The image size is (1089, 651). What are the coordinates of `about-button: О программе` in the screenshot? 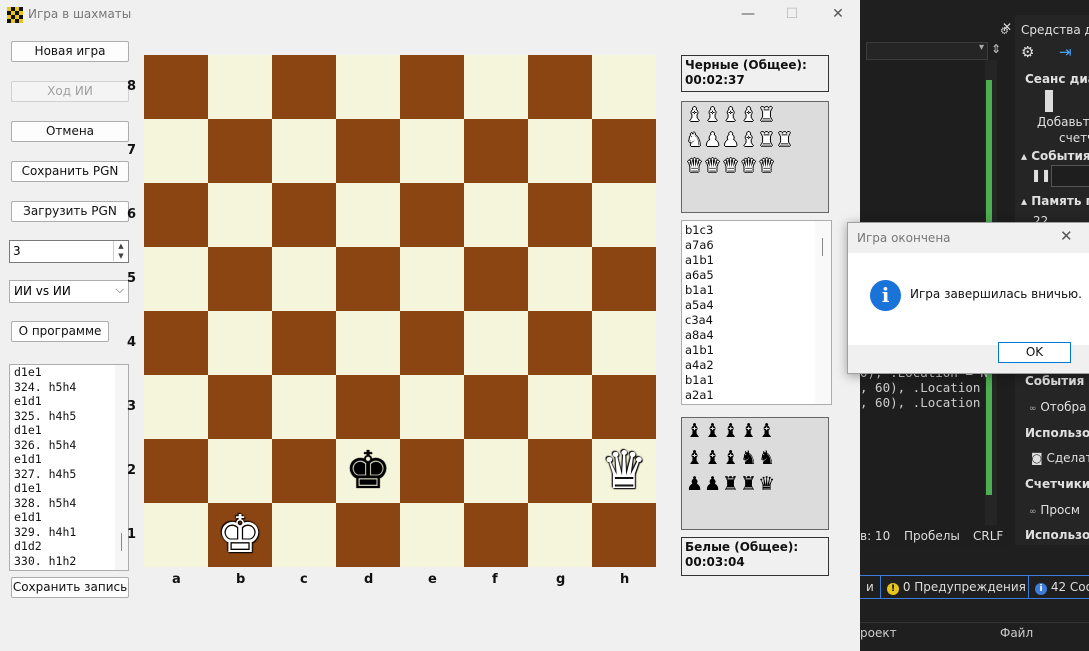 It's located at (60, 331).